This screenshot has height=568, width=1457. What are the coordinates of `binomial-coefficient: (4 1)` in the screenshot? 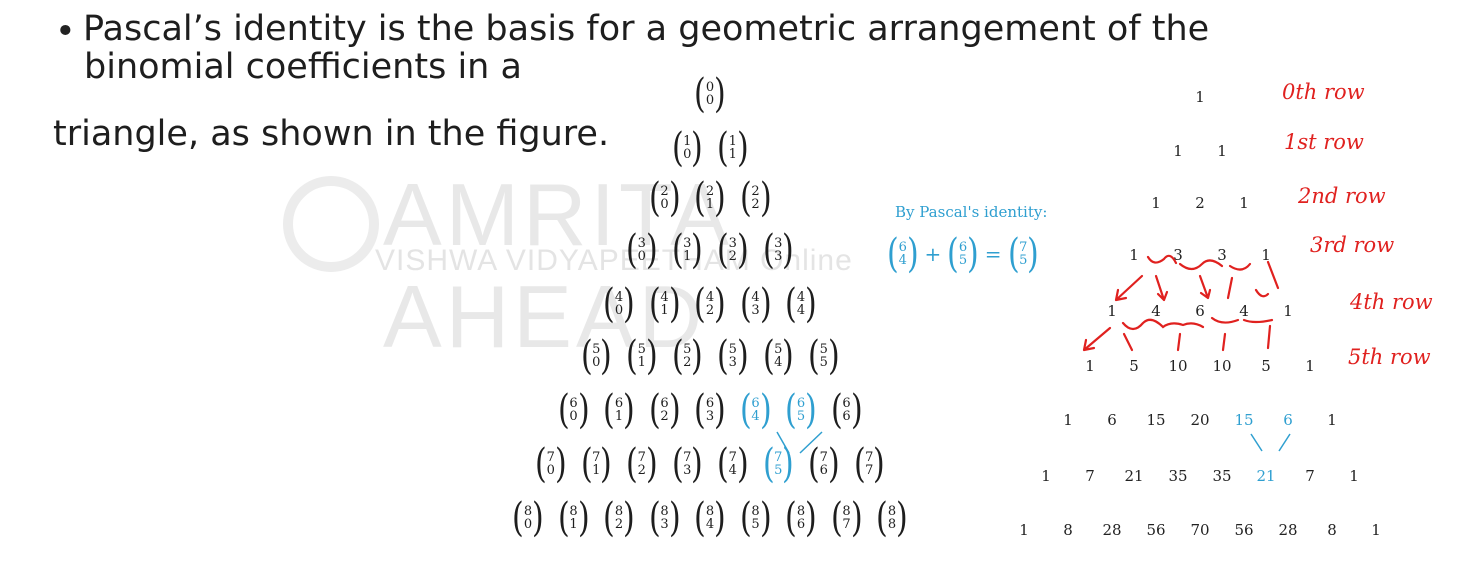 It's located at (664, 304).